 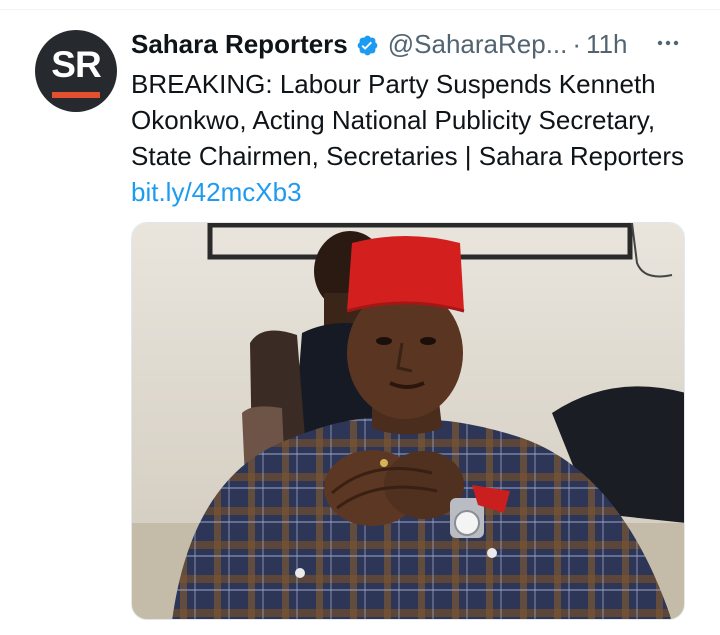 I want to click on more-options-icon, so click(x=668, y=43).